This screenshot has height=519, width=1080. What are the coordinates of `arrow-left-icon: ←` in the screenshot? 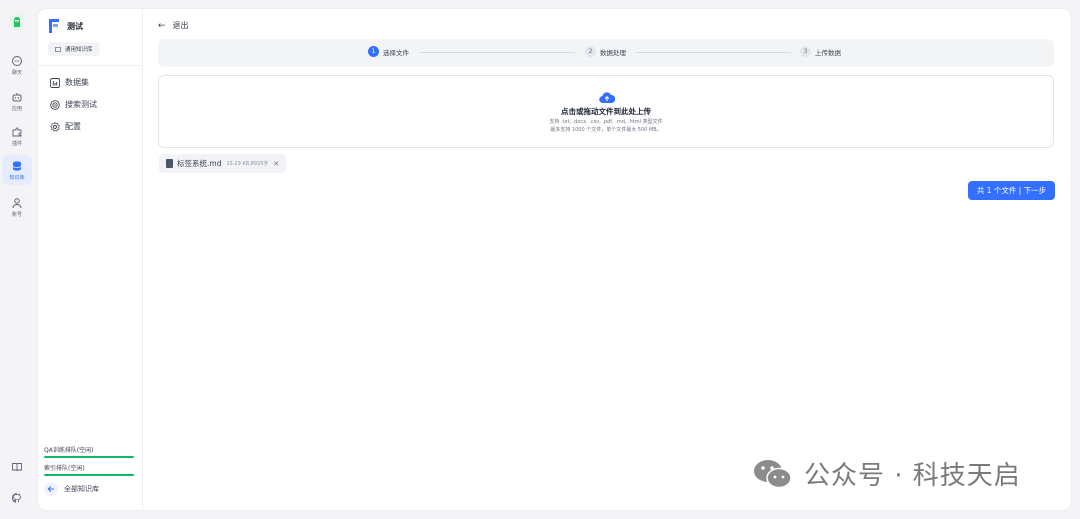 It's located at (162, 25).